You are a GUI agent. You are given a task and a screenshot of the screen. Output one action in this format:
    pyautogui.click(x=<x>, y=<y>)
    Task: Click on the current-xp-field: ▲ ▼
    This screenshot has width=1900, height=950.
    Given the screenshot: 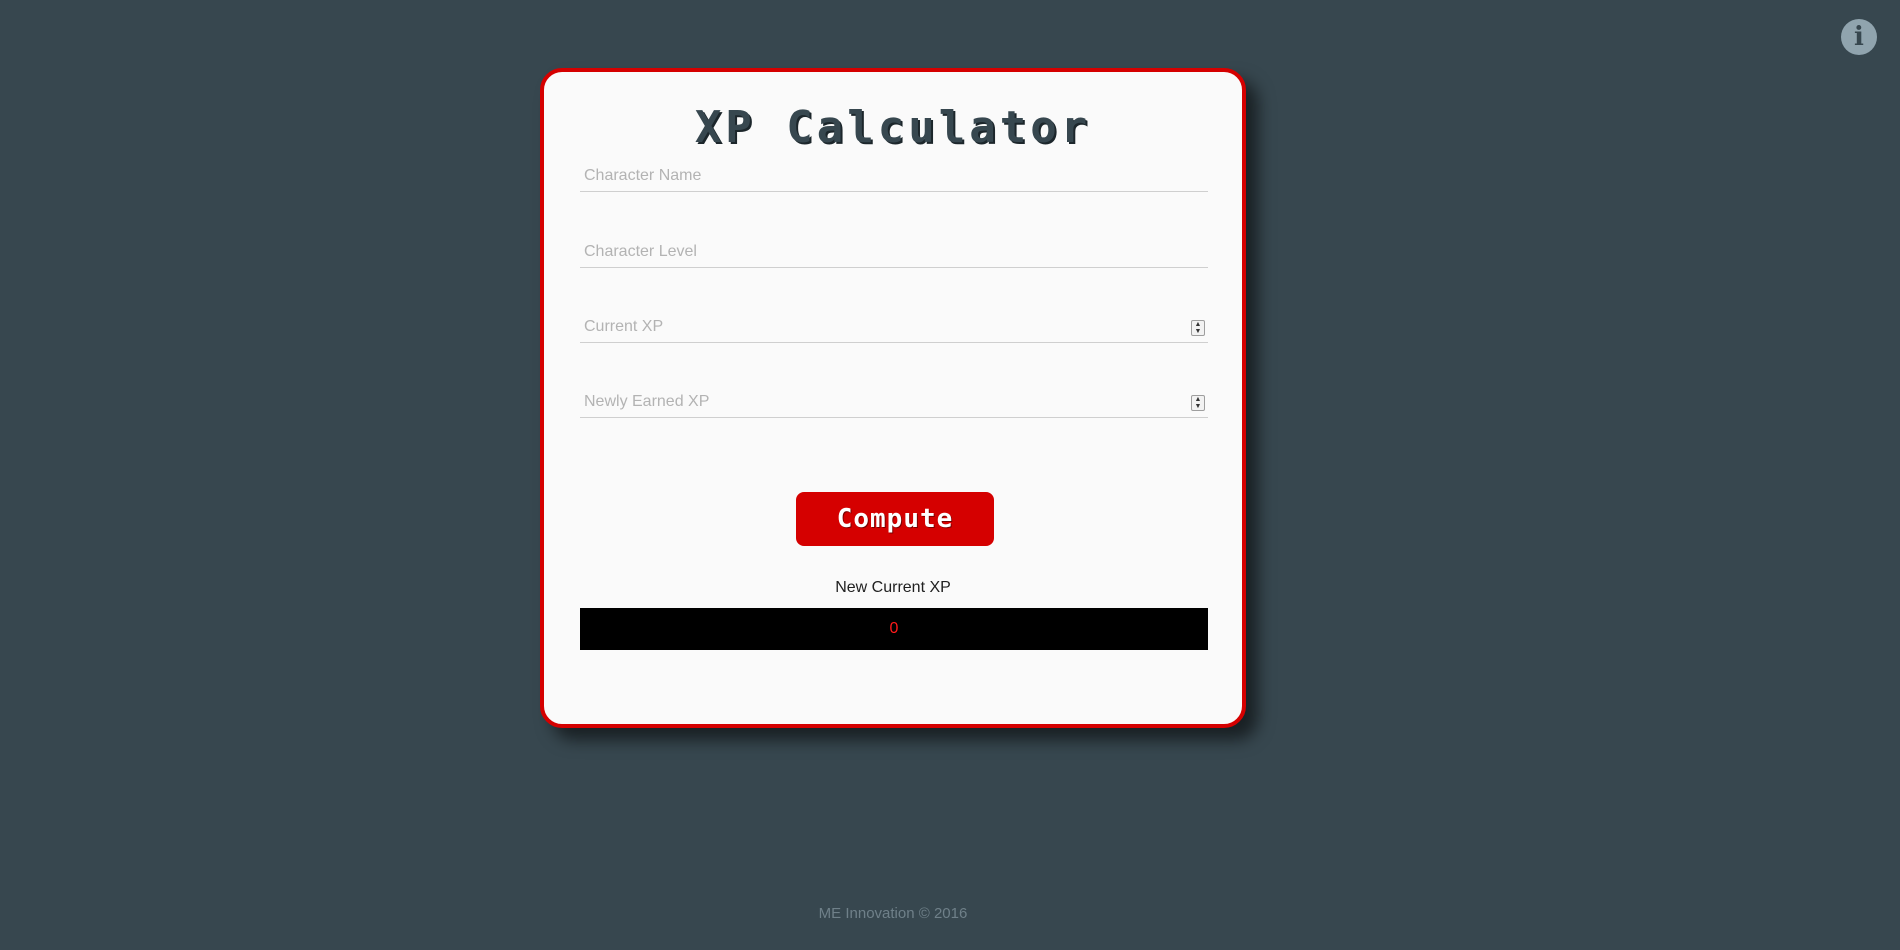 What is the action you would take?
    pyautogui.click(x=894, y=325)
    